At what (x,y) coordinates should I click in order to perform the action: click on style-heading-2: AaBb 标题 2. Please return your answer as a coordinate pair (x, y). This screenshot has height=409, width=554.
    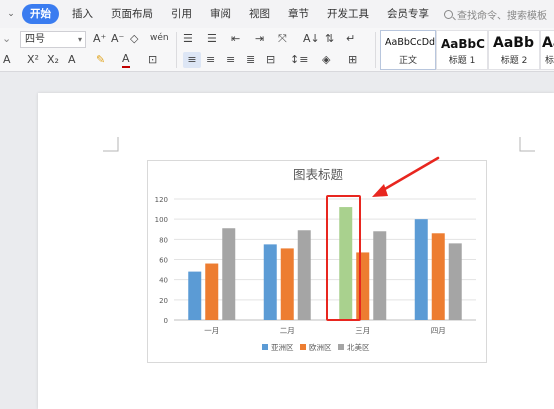
    Looking at the image, I should click on (514, 50).